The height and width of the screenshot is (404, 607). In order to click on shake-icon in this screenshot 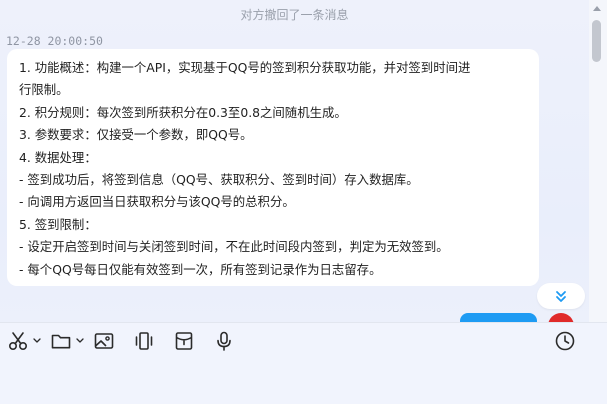, I will do `click(144, 341)`.